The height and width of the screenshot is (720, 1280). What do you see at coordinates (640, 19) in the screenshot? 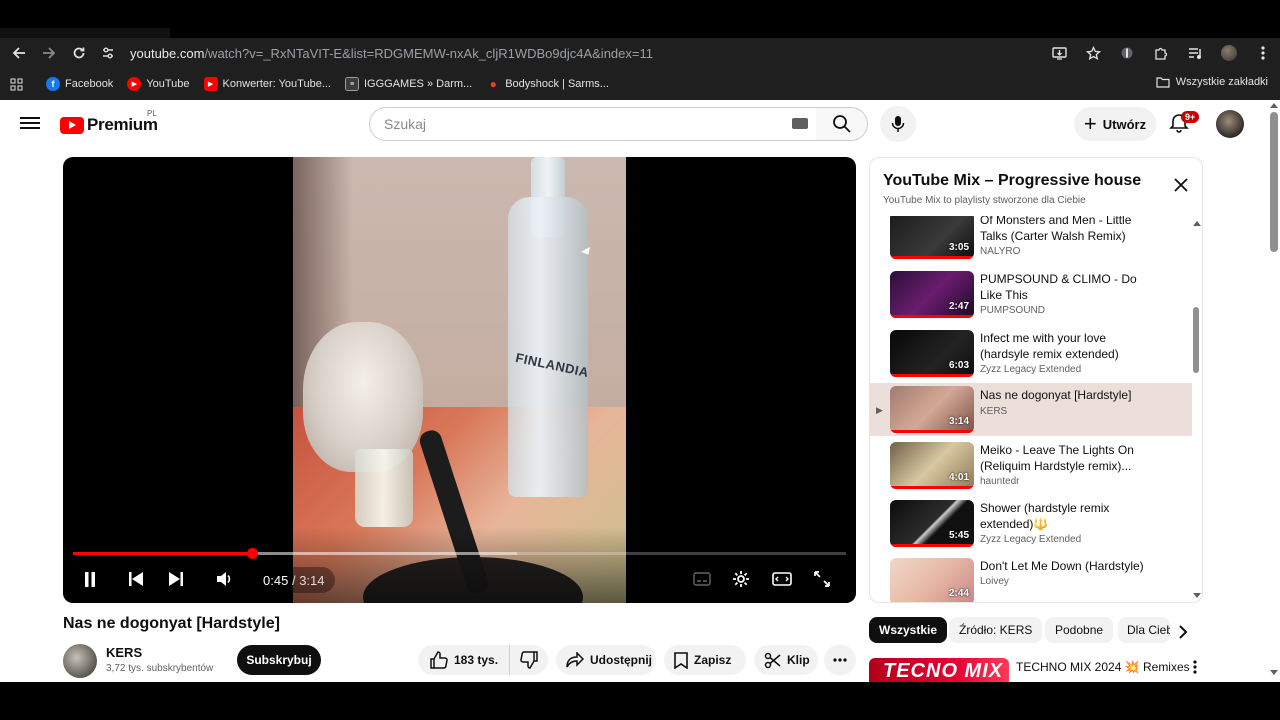
I see `screen-top-border` at bounding box center [640, 19].